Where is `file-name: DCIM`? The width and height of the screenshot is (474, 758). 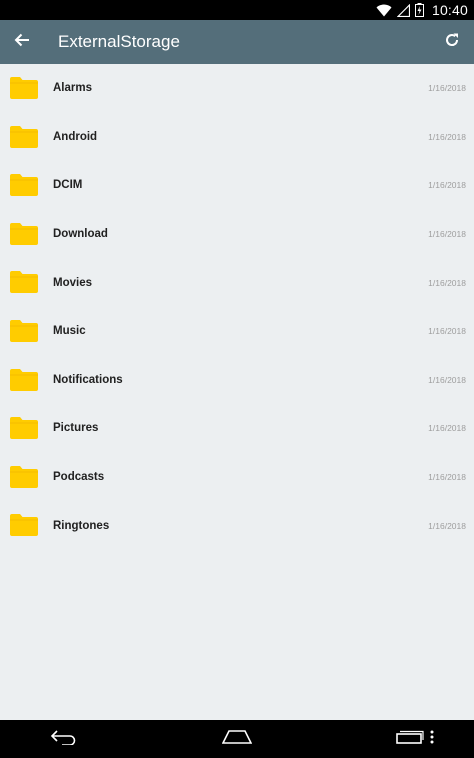
file-name: DCIM is located at coordinates (68, 185).